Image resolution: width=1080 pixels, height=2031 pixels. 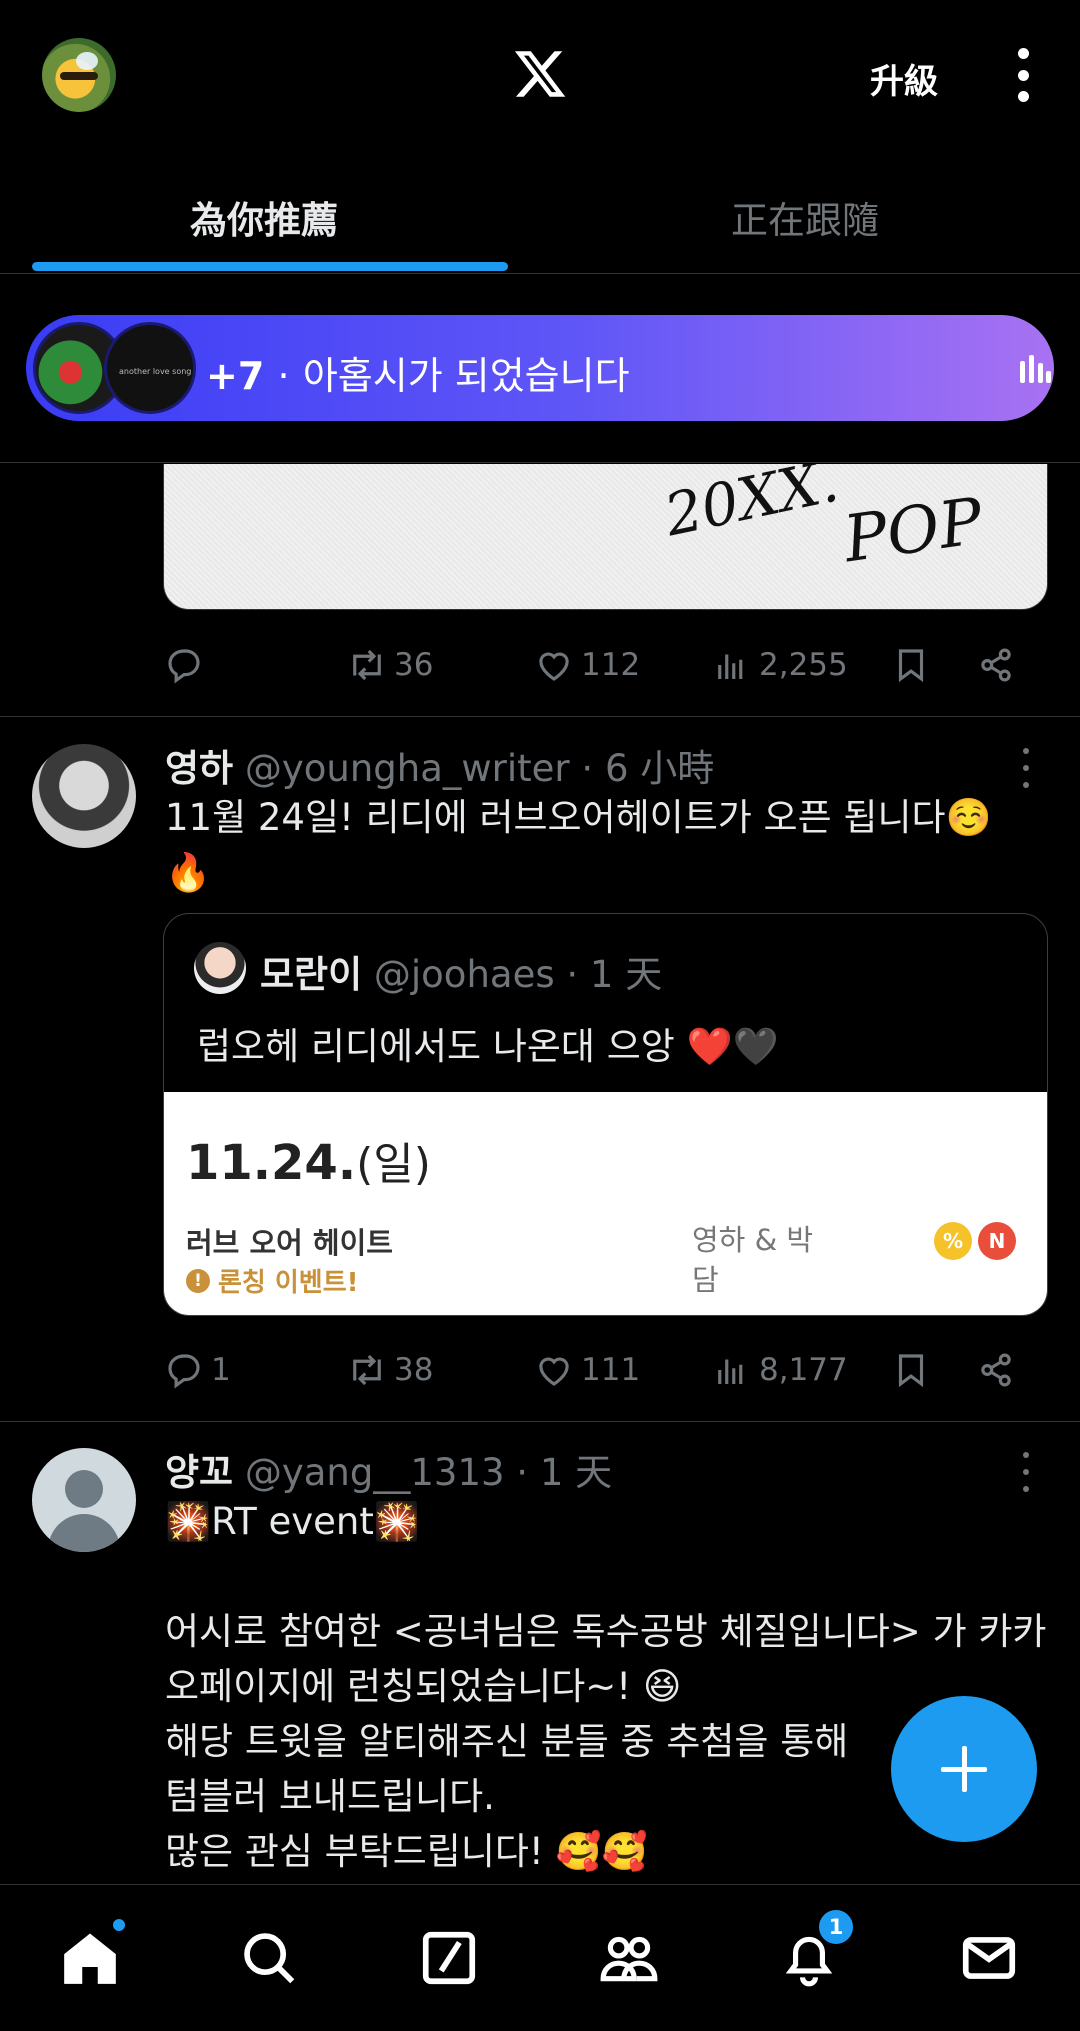 What do you see at coordinates (753, 1260) in the screenshot?
I see `work-authors: 영하 & 박담` at bounding box center [753, 1260].